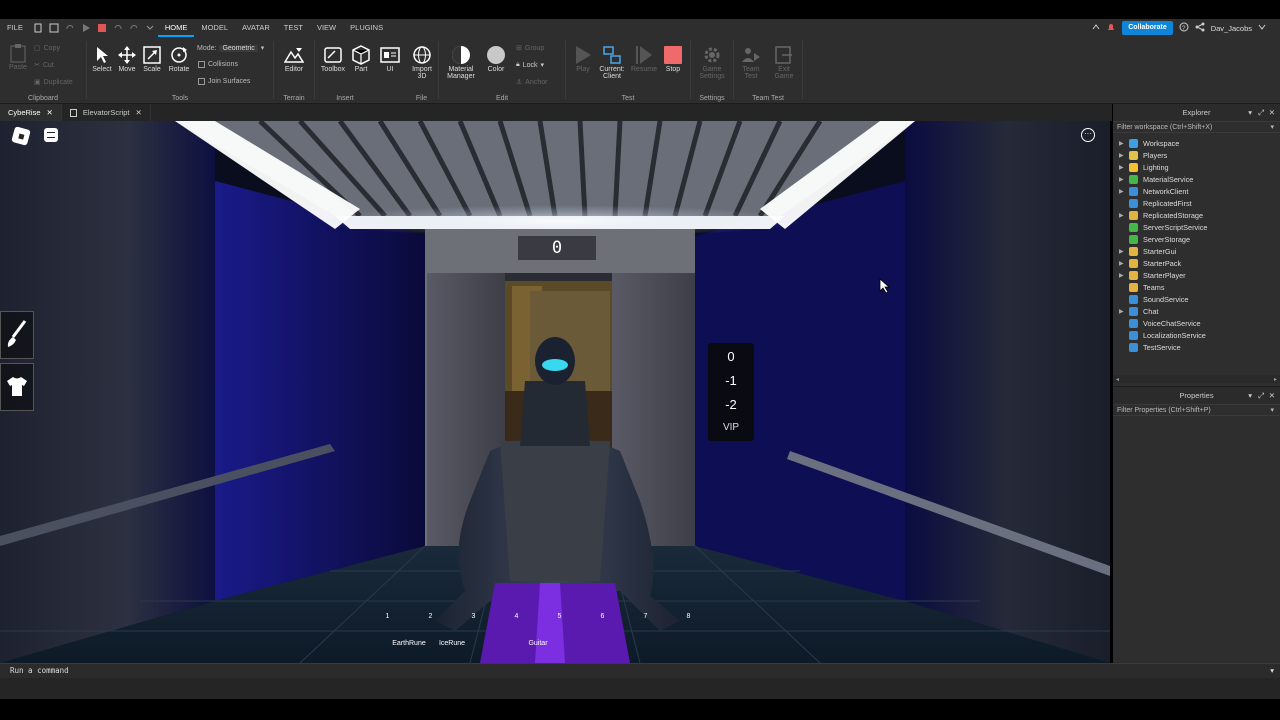 This screenshot has height=720, width=1280. What do you see at coordinates (1196, 239) in the screenshot?
I see `explorer-item-serverstorage: ServerStorage` at bounding box center [1196, 239].